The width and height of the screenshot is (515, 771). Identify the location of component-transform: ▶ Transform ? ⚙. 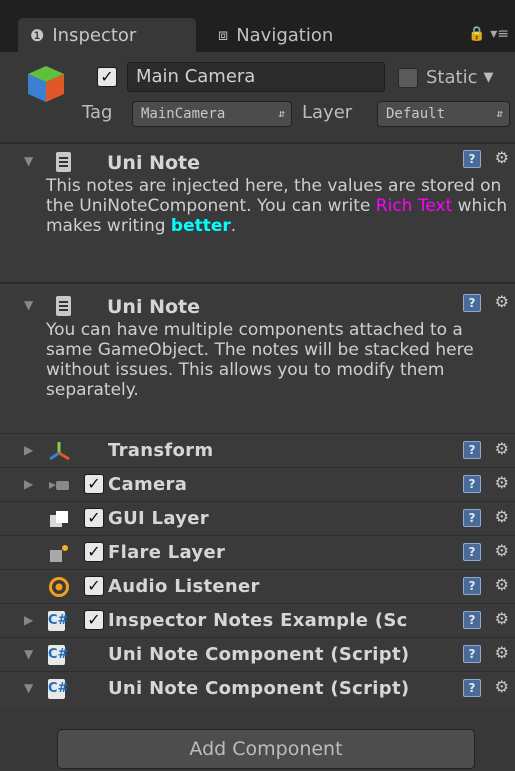
(257, 450).